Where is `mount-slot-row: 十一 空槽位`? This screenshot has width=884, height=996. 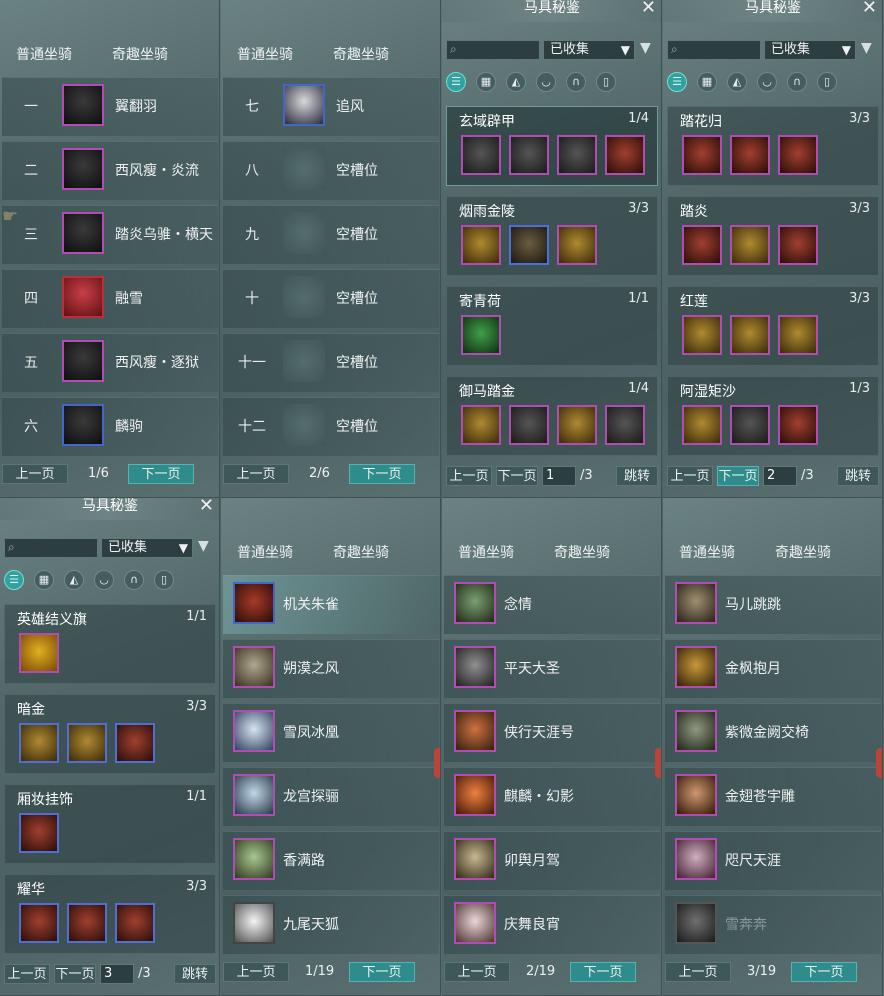 mount-slot-row: 十一 空槽位 is located at coordinates (331, 362).